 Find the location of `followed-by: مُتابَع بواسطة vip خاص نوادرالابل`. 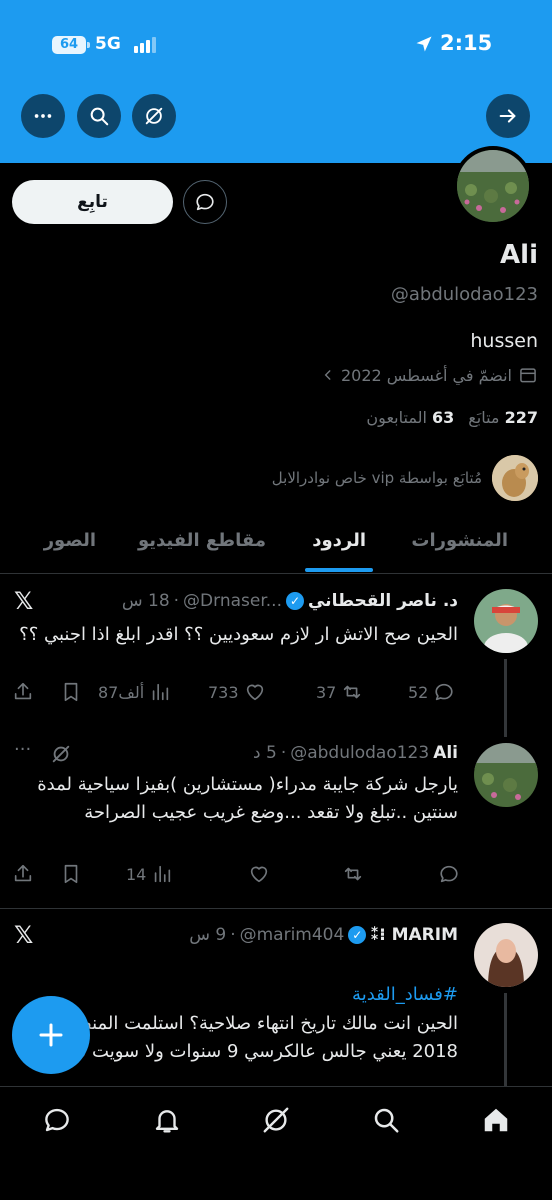

followed-by: مُتابَع بواسطة vip خاص نوادرالابل is located at coordinates (405, 478).